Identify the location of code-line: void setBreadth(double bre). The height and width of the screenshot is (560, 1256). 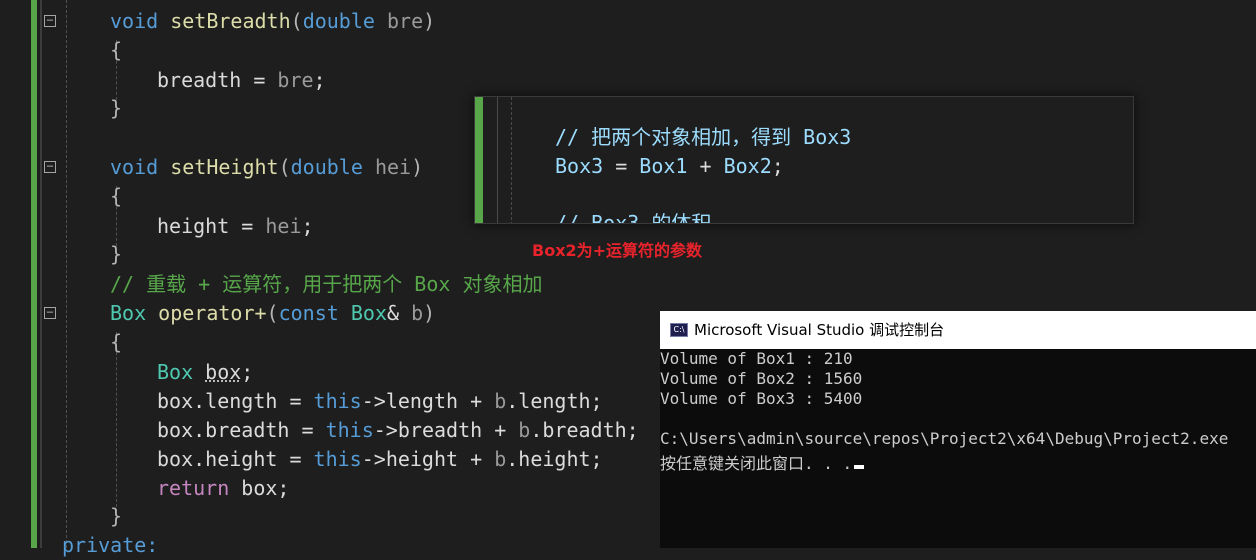
(272, 21).